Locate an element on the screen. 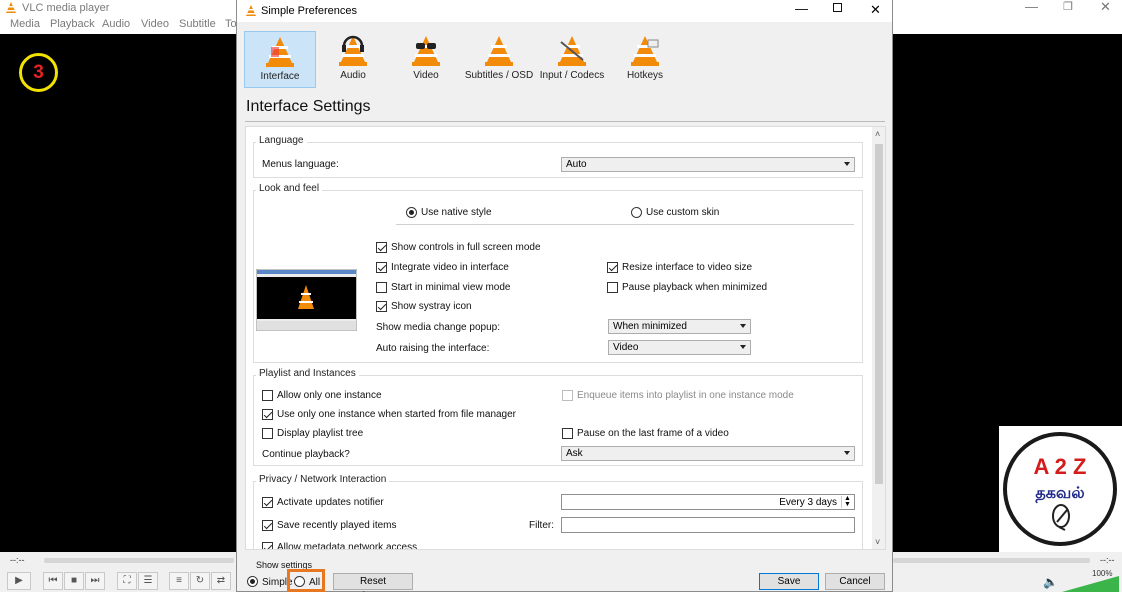 Image resolution: width=1122 pixels, height=592 pixels. simple-radio is located at coordinates (252, 581).